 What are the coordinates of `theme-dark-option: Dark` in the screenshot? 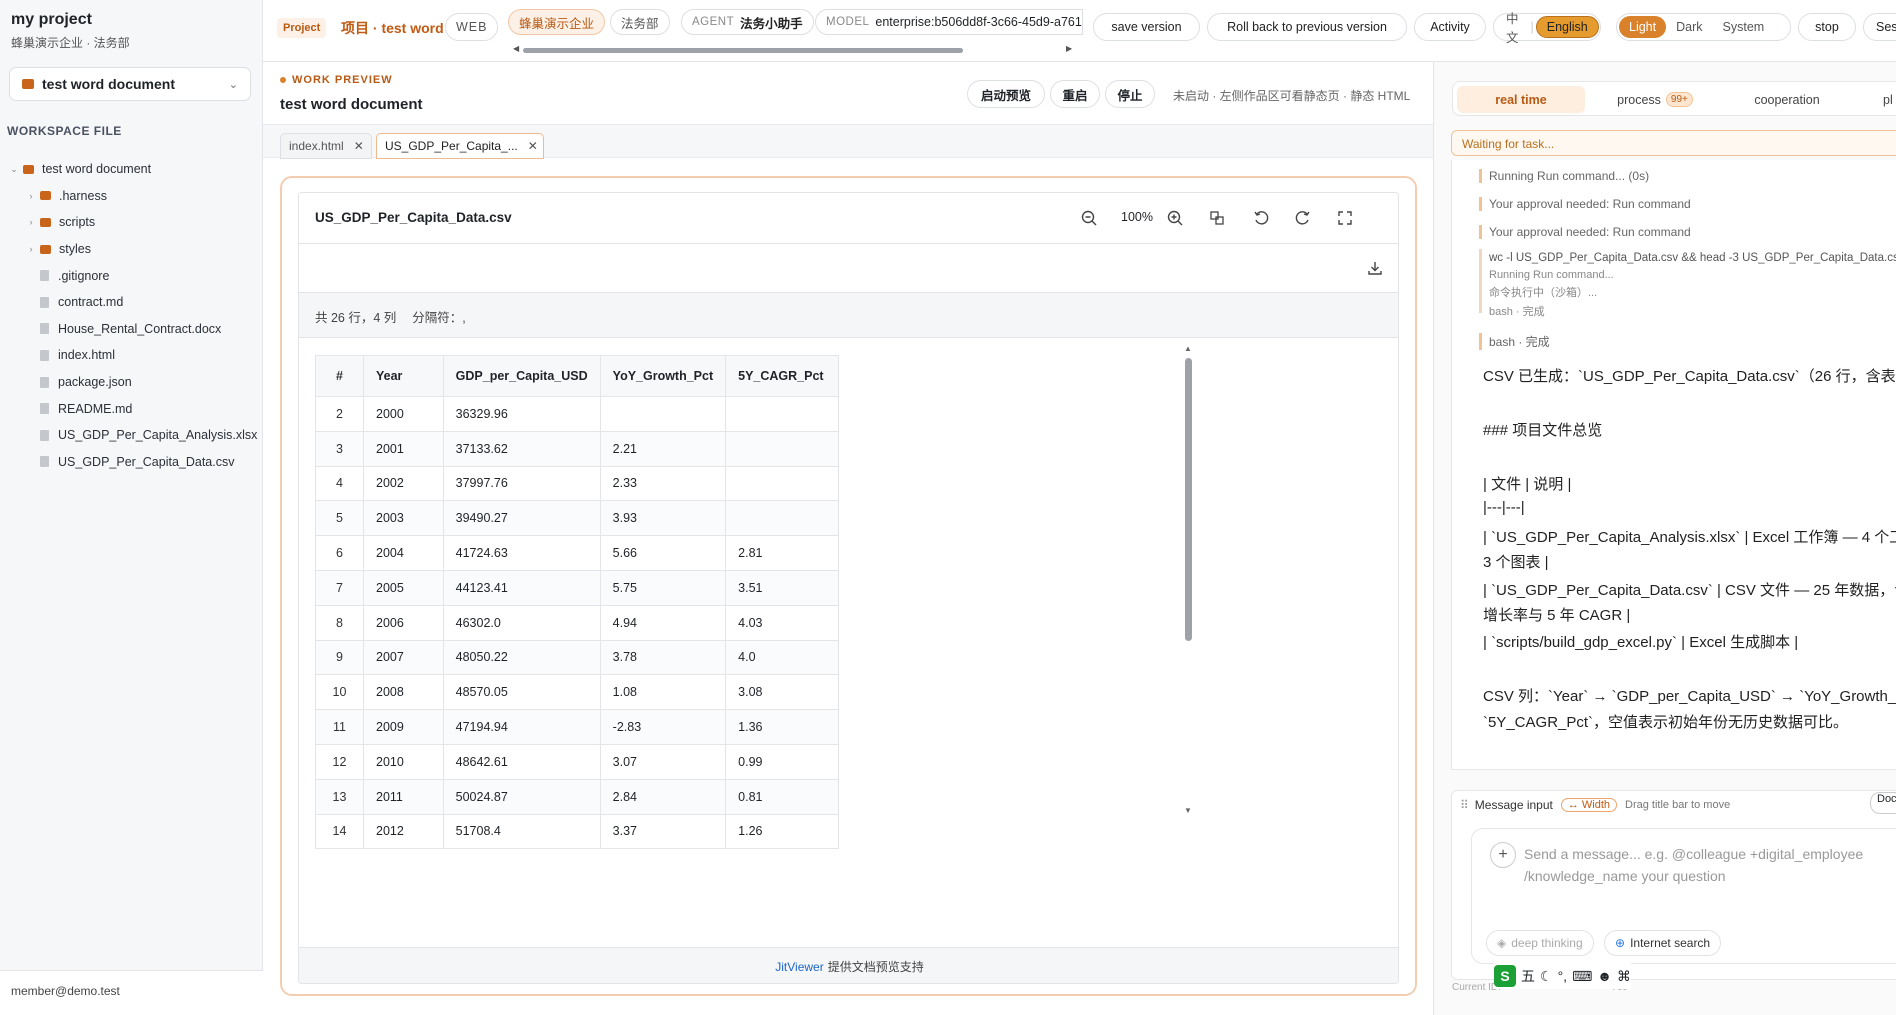 It's located at (1689, 27).